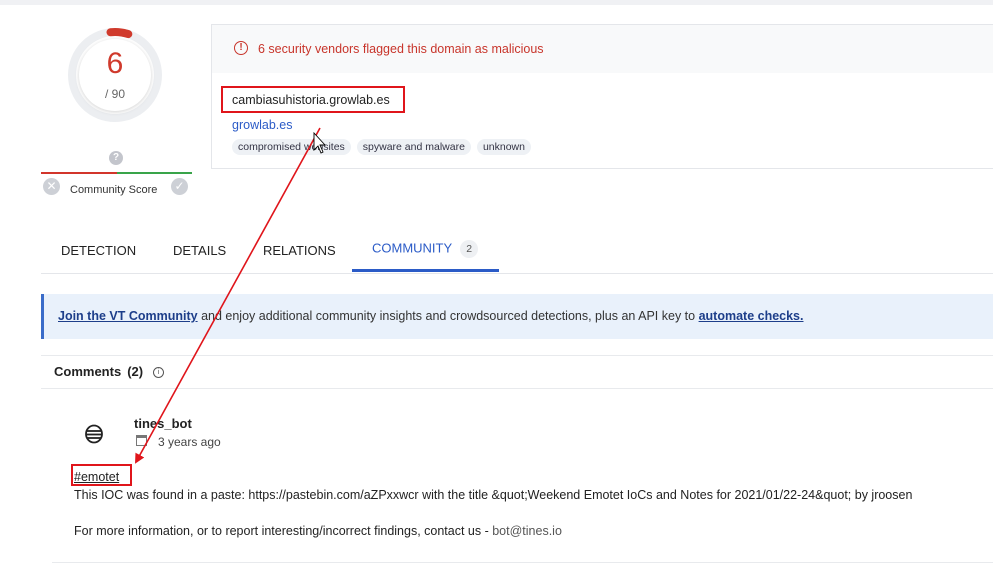 This screenshot has width=993, height=578. I want to click on vote-malicious-icon: ✕, so click(51, 186).